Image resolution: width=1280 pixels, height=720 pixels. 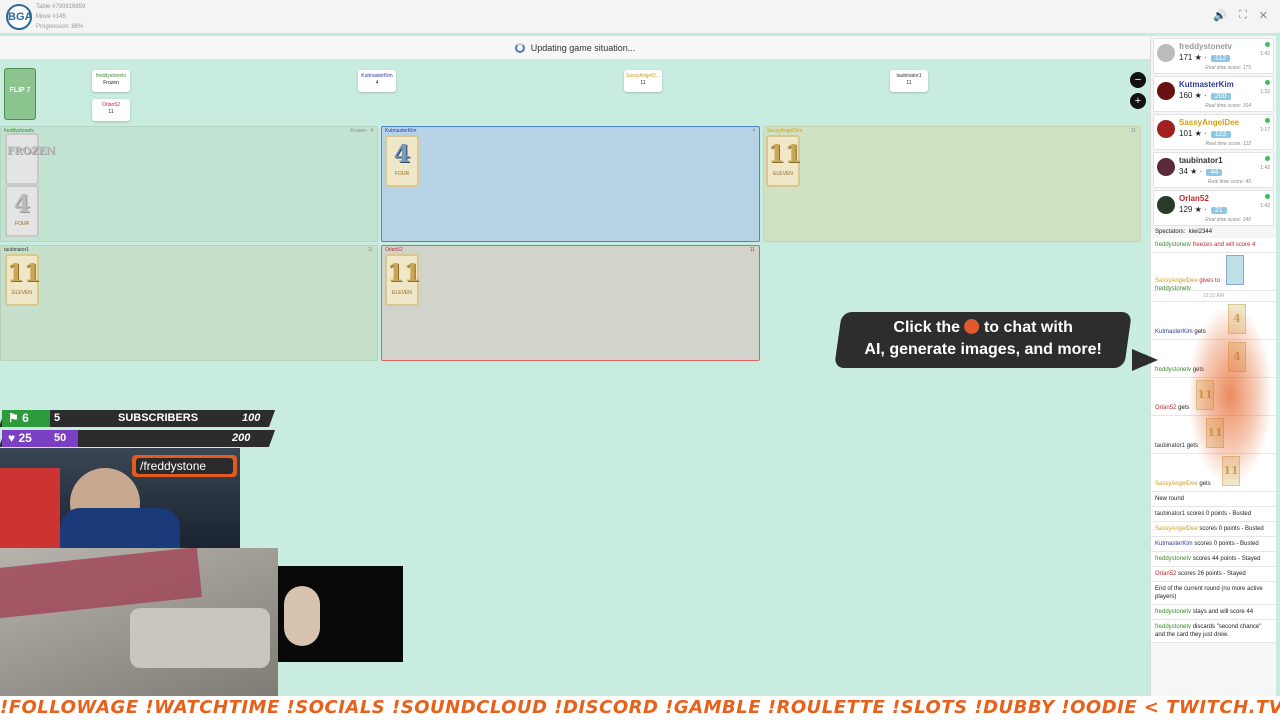 I want to click on log-entry: SassyAngelDee gets 11, so click(x=1213, y=473).